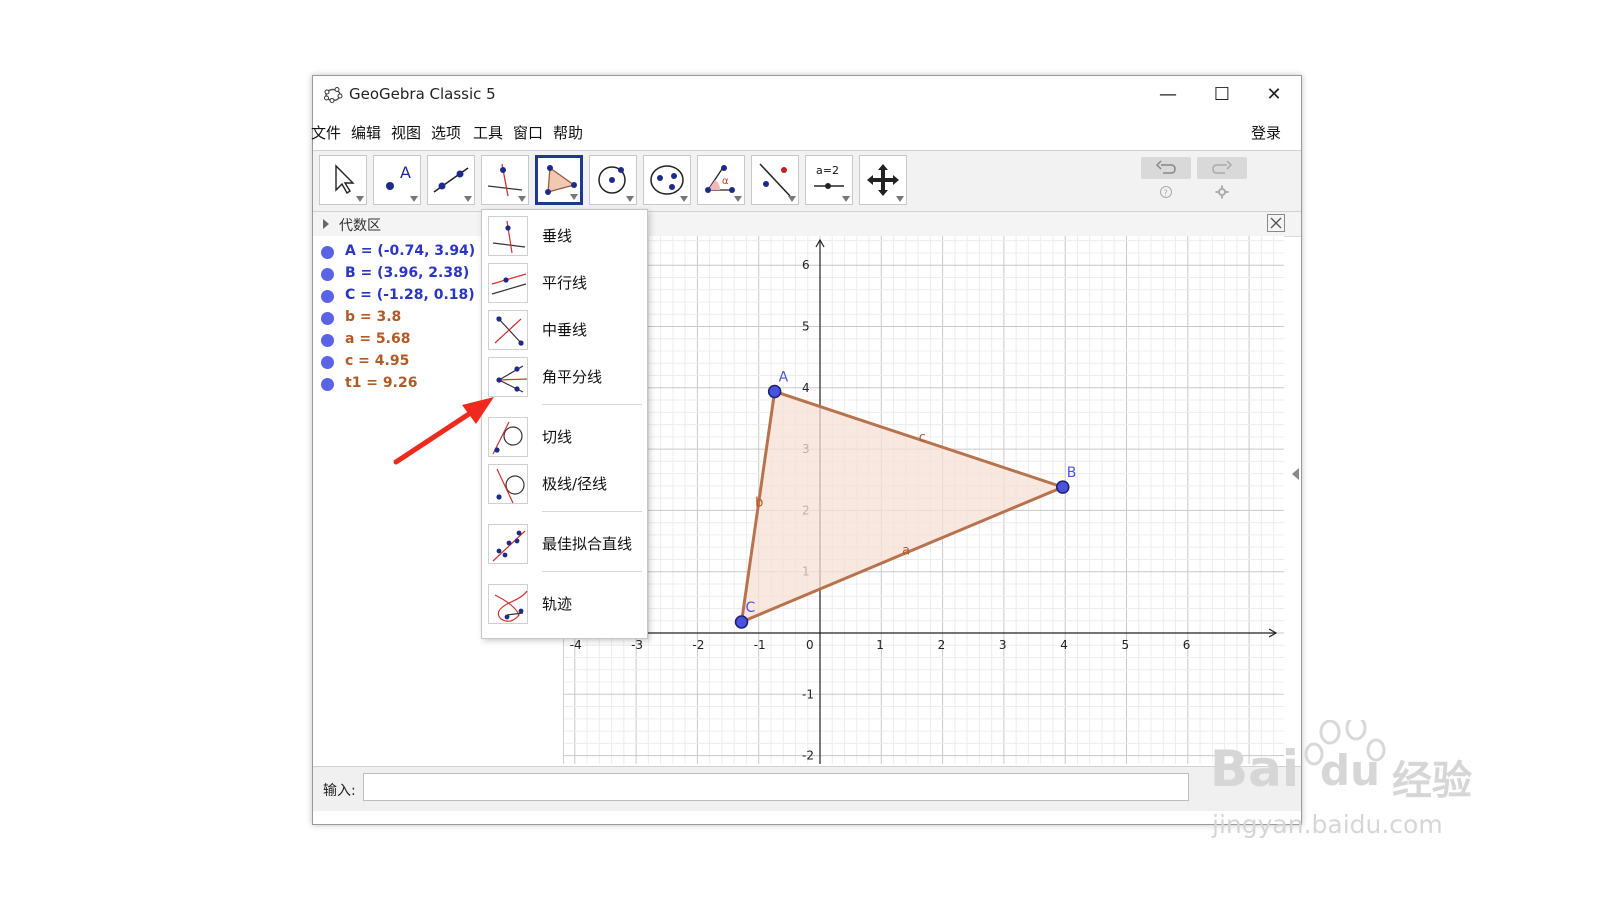 This screenshot has width=1600, height=900. I want to click on algebra-item-text: t1 = 9.26, so click(381, 383).